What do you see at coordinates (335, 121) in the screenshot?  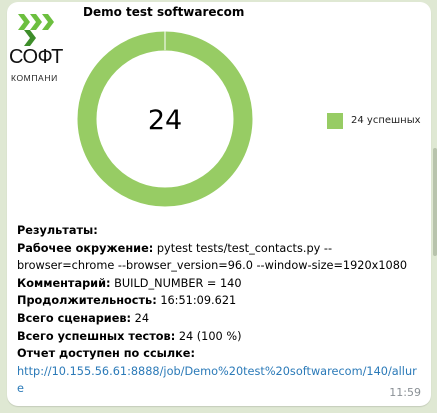 I see `legend-swatch-passed` at bounding box center [335, 121].